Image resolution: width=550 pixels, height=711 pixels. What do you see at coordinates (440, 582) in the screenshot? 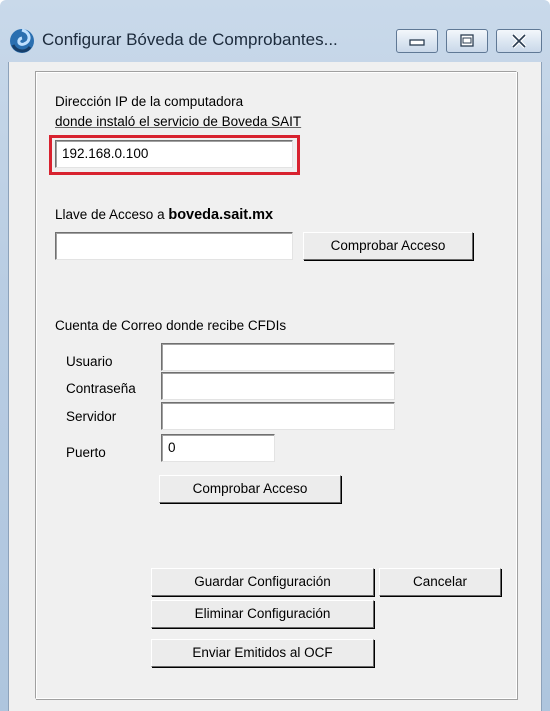
I see `cancel-button: Cancelar` at bounding box center [440, 582].